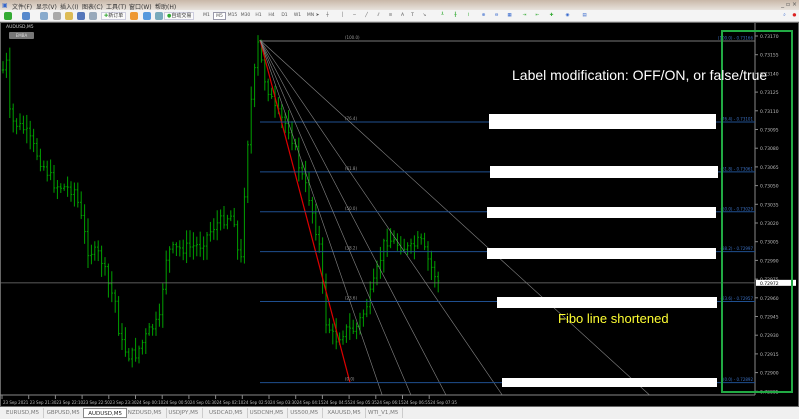 Image resolution: width=799 pixels, height=419 pixels. What do you see at coordinates (769, 224) in the screenshot?
I see `price-tick-label: 0.73020` at bounding box center [769, 224].